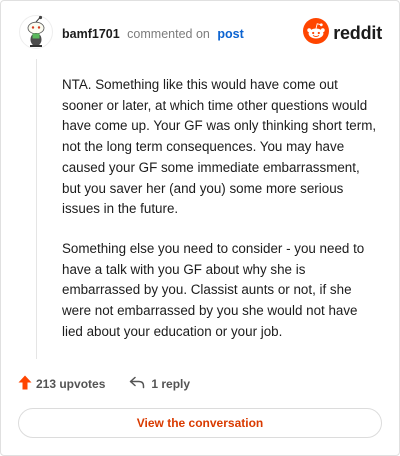  What do you see at coordinates (171, 384) in the screenshot?
I see `reply-count: 1 reply` at bounding box center [171, 384].